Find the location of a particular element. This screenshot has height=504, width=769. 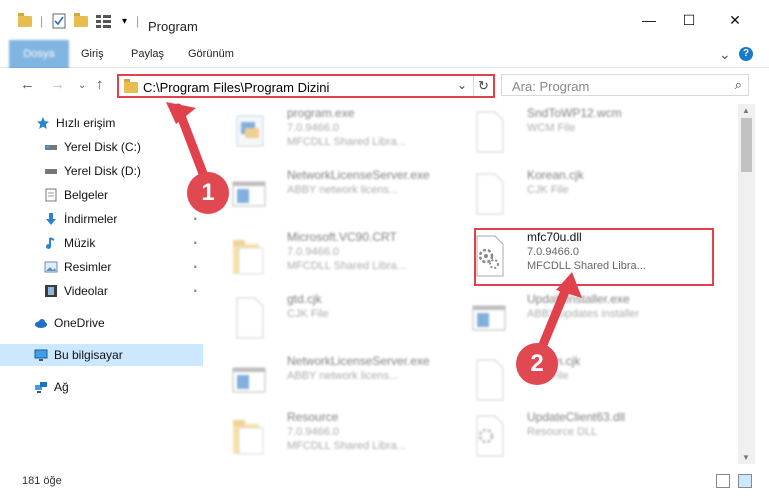

scroll-down-icon: ▼ is located at coordinates (746, 457).